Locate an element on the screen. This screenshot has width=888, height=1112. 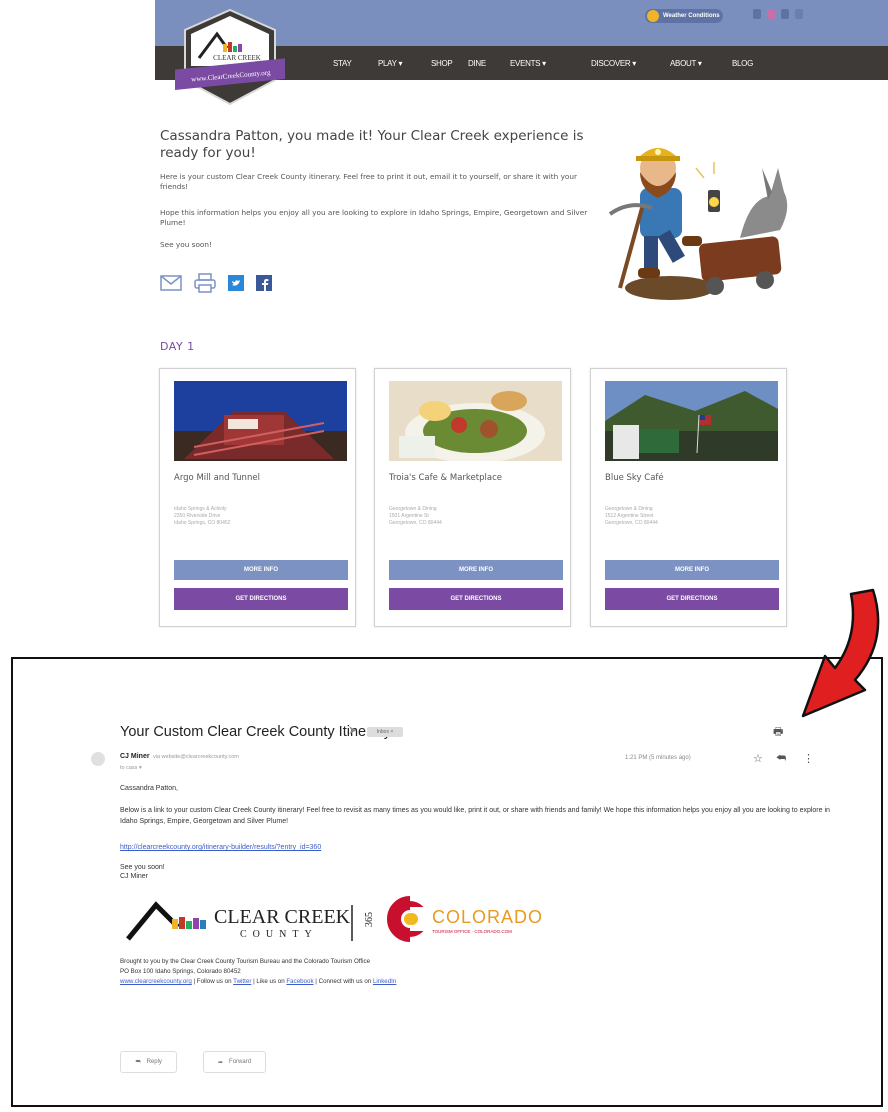
print-icon: 🖶 is located at coordinates (778, 732).